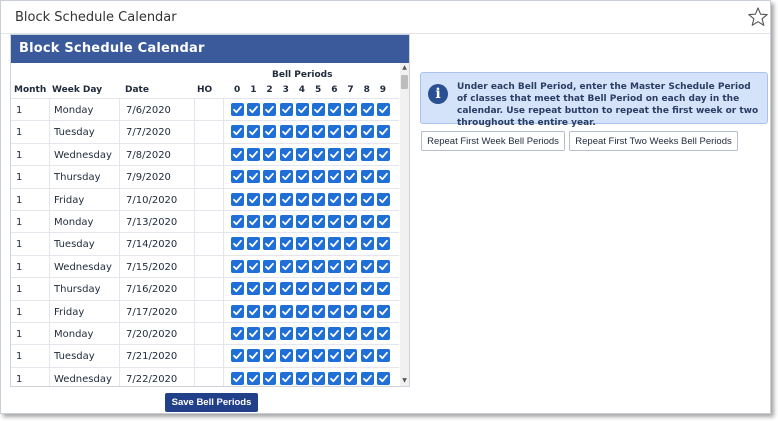 The image size is (778, 421). Describe the element at coordinates (493, 141) in the screenshot. I see `repeat-first-week-button: Repeat First Week Bell Periods` at that location.